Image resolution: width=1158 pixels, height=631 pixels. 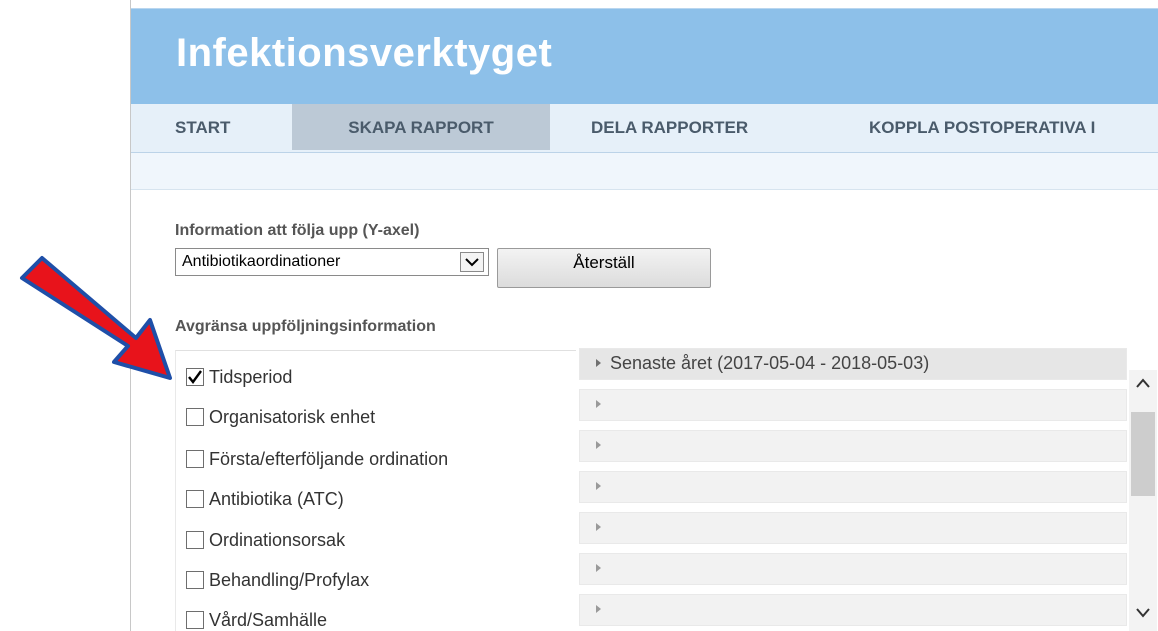 I want to click on filter-value-forsta-efterfoljande, so click(x=853, y=446).